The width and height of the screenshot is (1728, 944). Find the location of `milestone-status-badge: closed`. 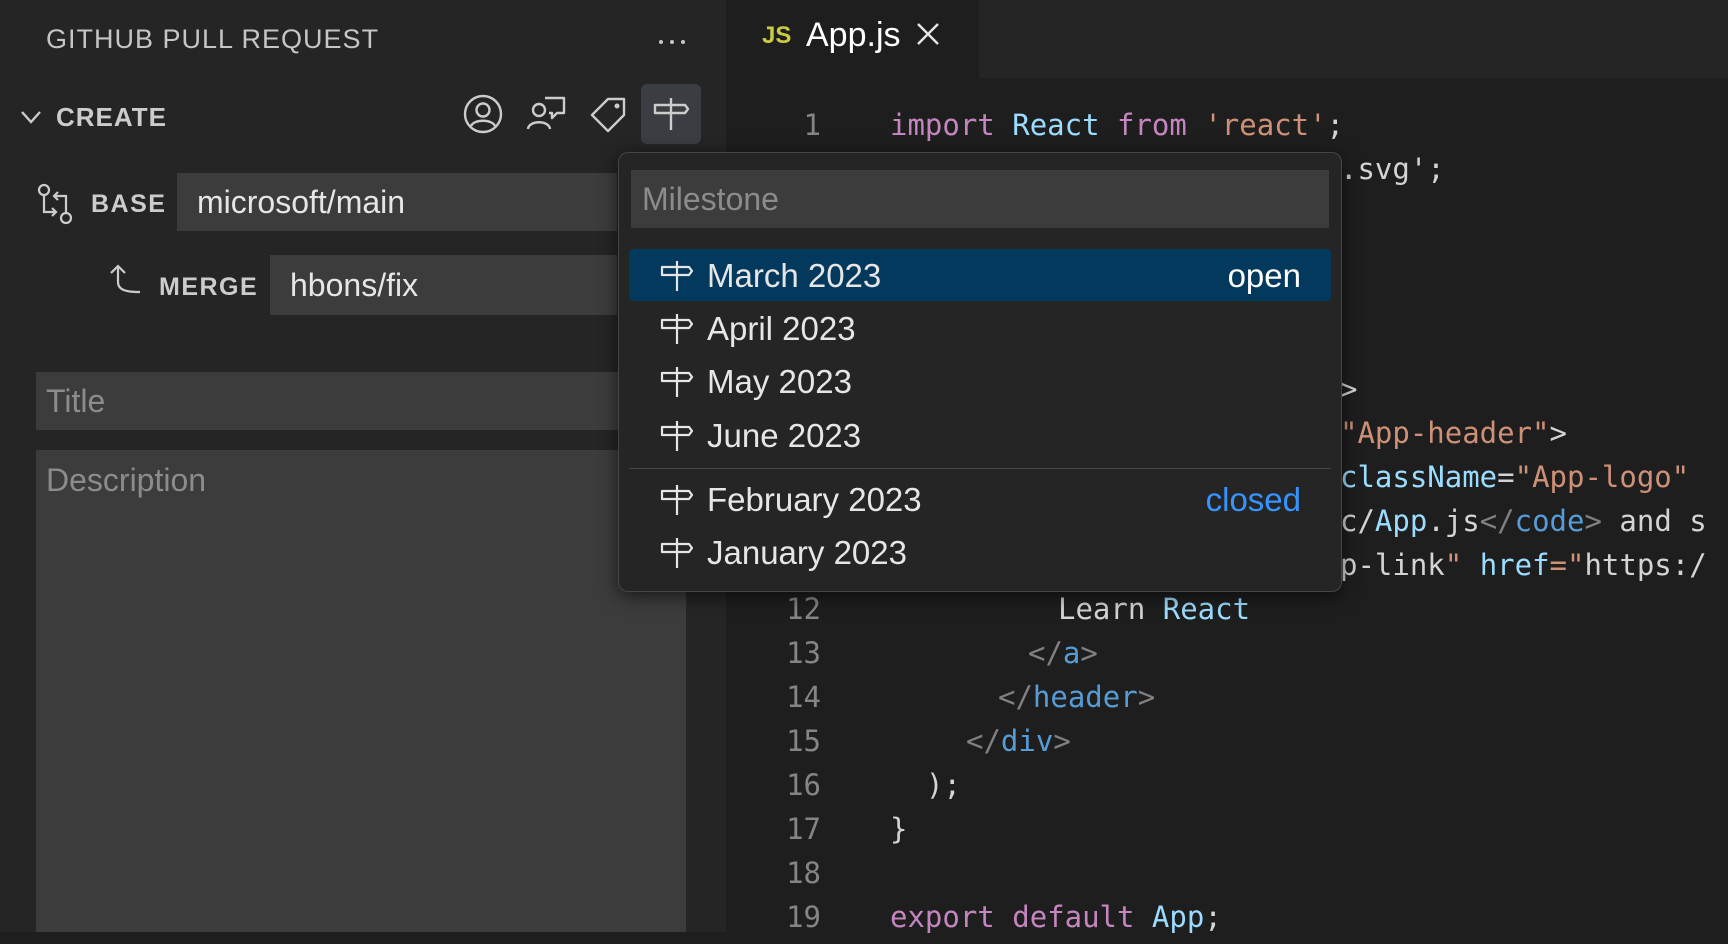

milestone-status-badge: closed is located at coordinates (1253, 499).